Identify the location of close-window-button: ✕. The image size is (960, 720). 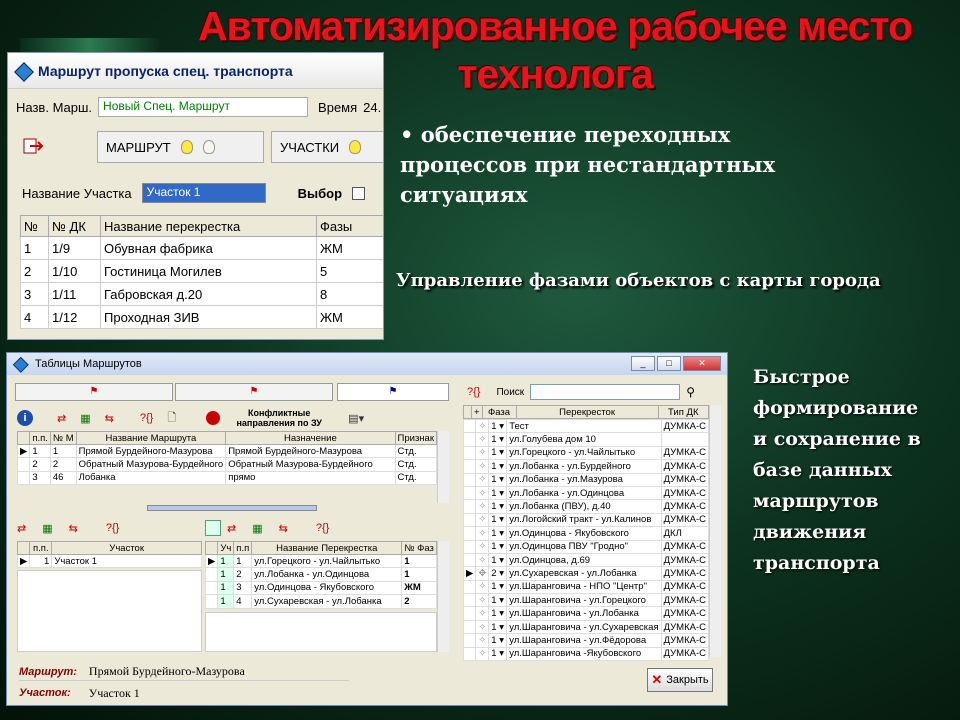
(702, 363).